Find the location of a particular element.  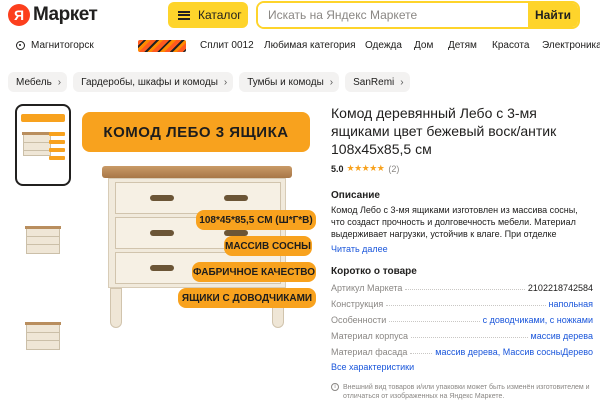

breadcrumb-label: SanRemi is located at coordinates (374, 82).